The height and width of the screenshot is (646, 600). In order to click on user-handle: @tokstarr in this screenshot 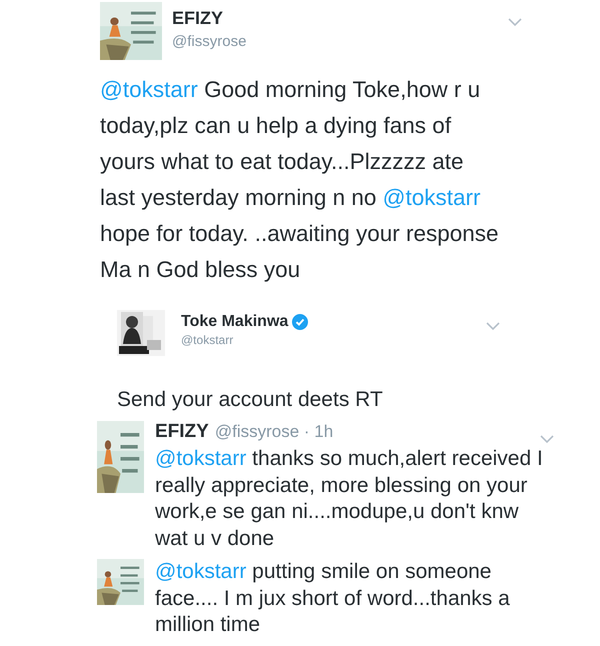, I will do `click(207, 340)`.